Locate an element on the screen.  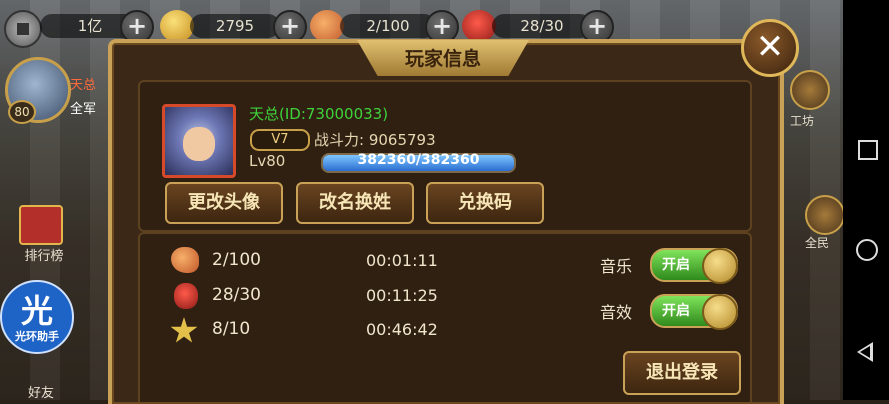
stamina-count: 2/100 is located at coordinates (236, 260).